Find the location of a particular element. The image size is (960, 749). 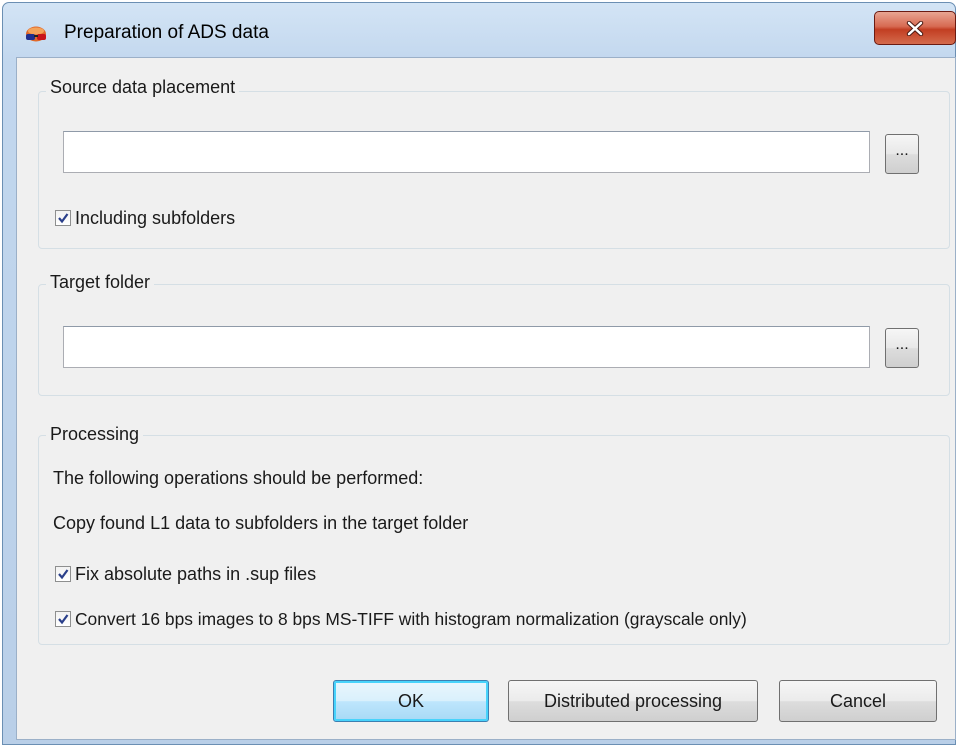

close-button is located at coordinates (915, 28).